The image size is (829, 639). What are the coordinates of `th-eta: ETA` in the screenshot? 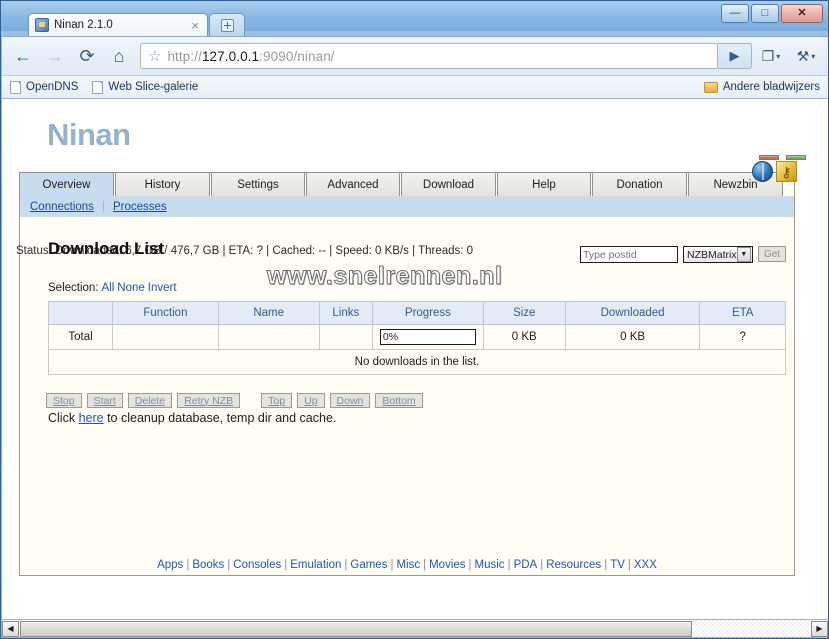 It's located at (742, 313).